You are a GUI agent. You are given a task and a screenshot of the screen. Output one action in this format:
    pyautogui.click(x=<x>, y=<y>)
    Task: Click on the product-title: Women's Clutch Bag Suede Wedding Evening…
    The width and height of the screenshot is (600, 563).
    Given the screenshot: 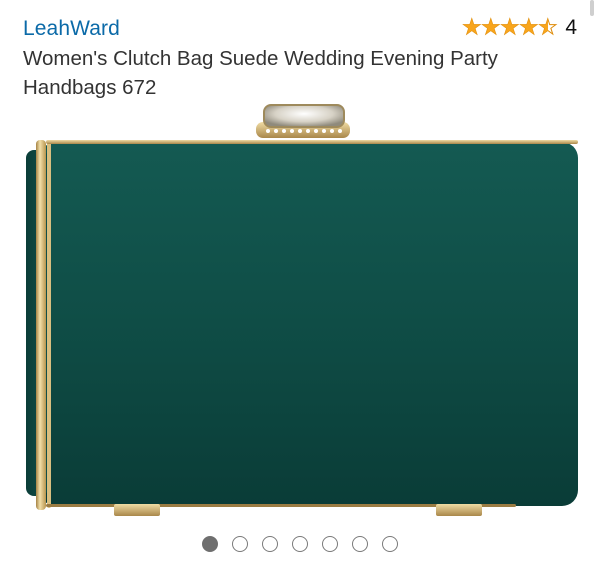 What is the action you would take?
    pyautogui.click(x=260, y=73)
    